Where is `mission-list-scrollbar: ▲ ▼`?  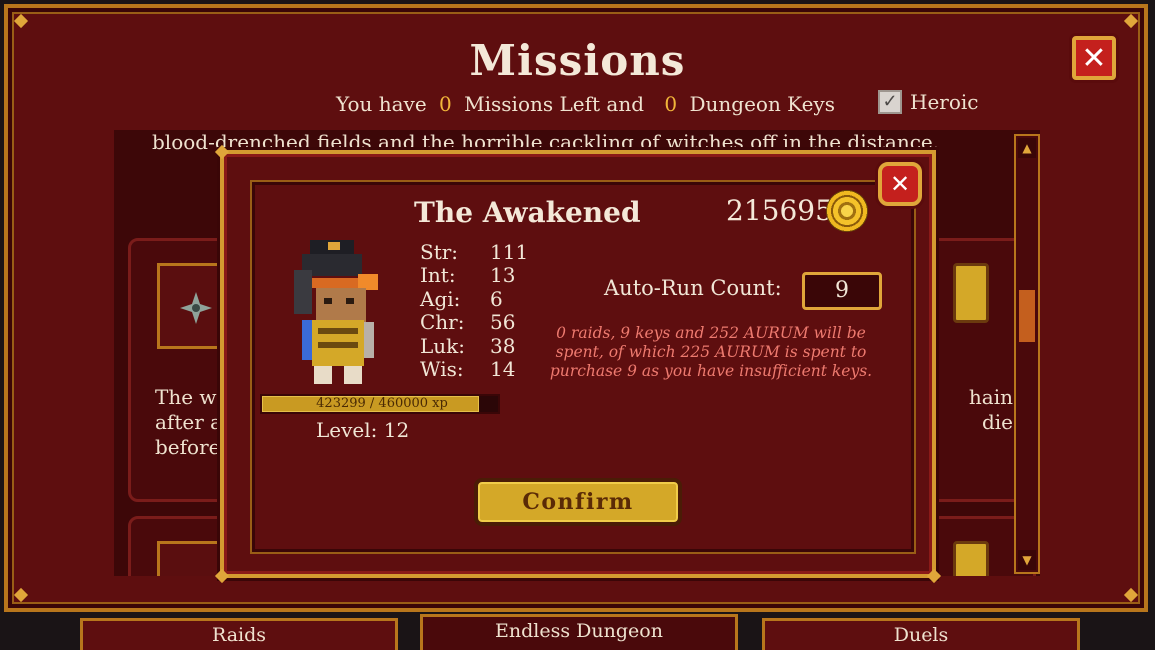 mission-list-scrollbar: ▲ ▼ is located at coordinates (1027, 354).